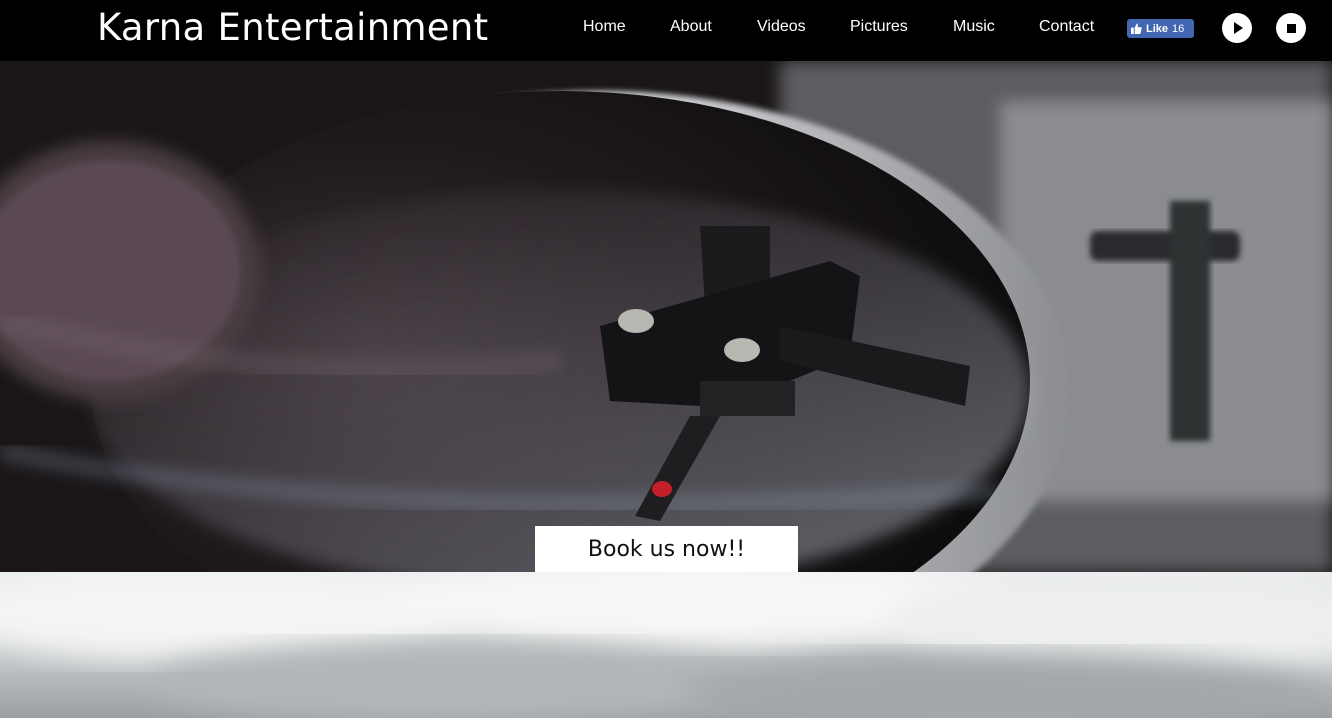 The width and height of the screenshot is (1332, 718). What do you see at coordinates (1136, 28) in the screenshot?
I see `thumbs-up-icon` at bounding box center [1136, 28].